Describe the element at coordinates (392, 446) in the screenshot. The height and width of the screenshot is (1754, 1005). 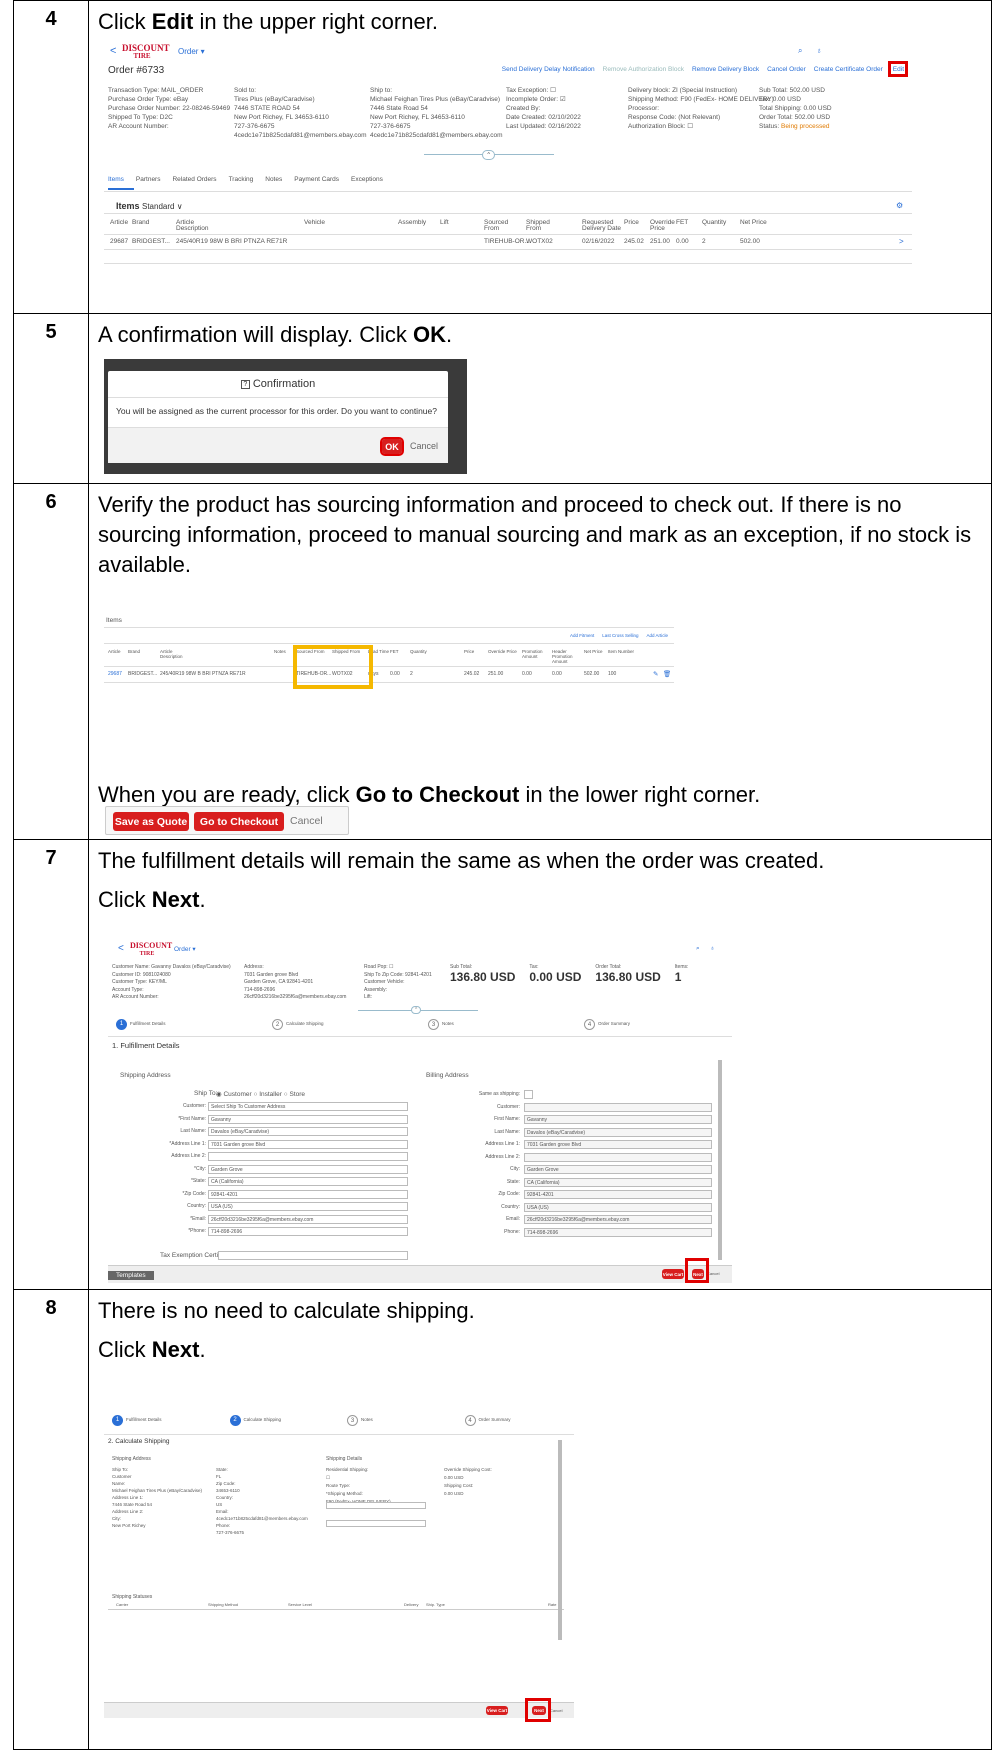
I see `ok-button: OK` at that location.